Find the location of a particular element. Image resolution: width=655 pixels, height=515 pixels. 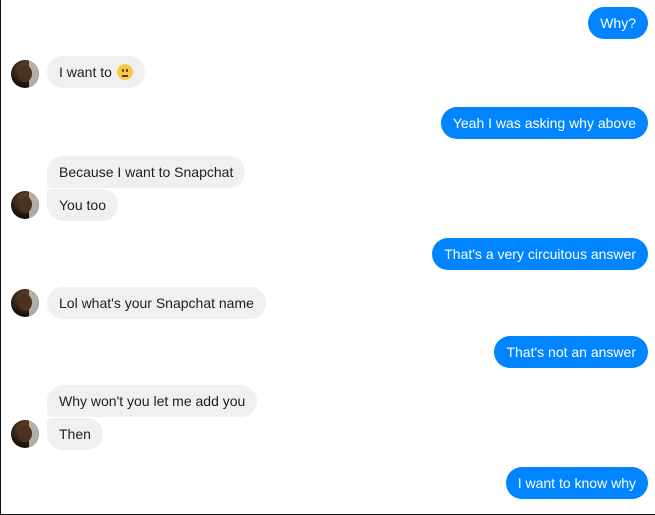

incoming-message-bubble: Lol what's your Snapchat name is located at coordinates (156, 303).